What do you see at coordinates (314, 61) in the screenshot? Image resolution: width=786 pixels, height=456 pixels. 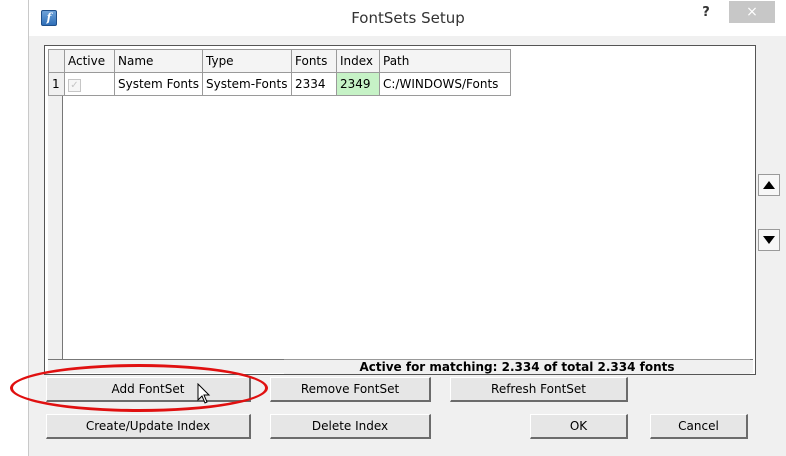 I see `column-header-fonts: Fonts` at bounding box center [314, 61].